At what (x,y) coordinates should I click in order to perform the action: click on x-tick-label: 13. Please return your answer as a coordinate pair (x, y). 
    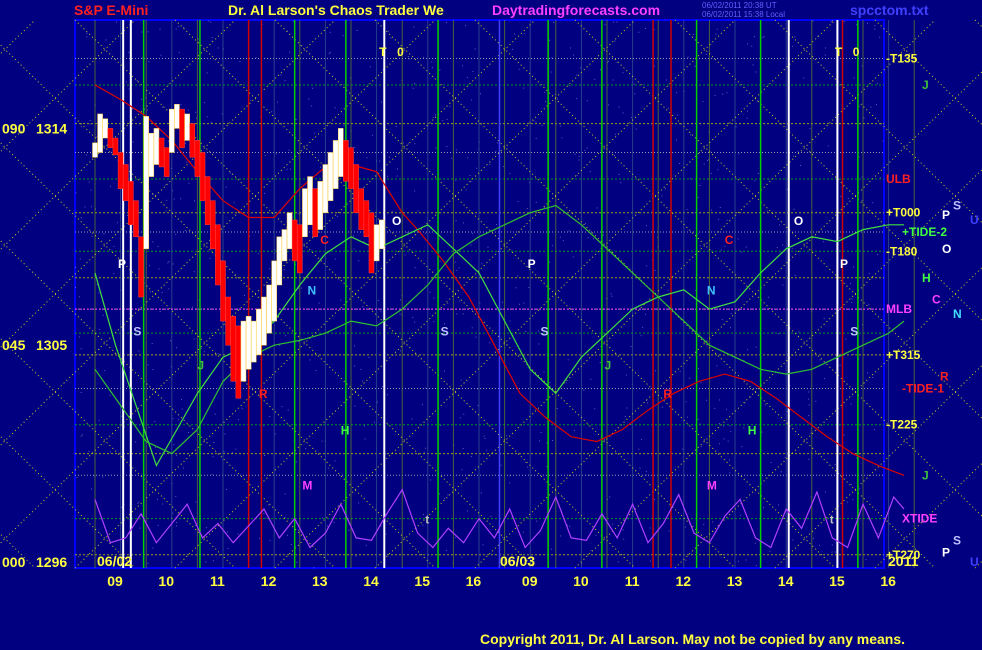
    Looking at the image, I should click on (735, 581).